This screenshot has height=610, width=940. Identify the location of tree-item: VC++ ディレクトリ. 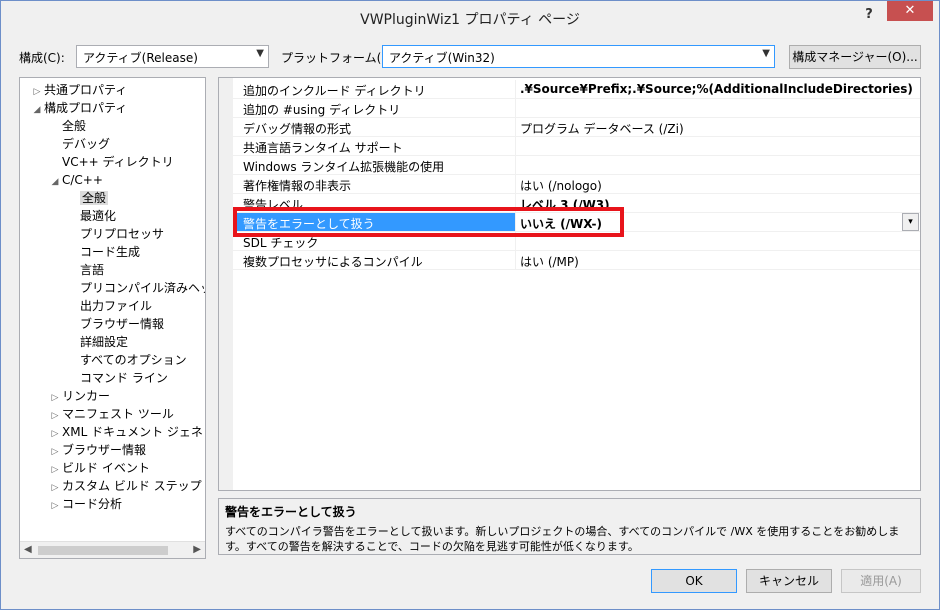
(111, 162).